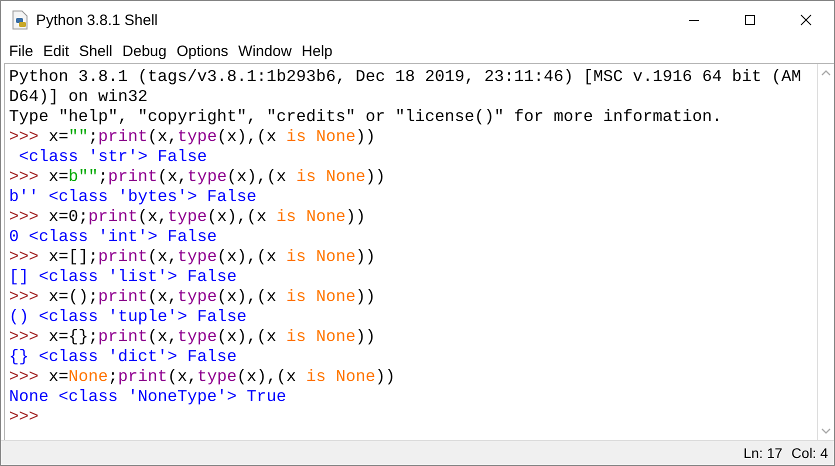 This screenshot has width=835, height=466. What do you see at coordinates (123, 277) in the screenshot?
I see `shell-line: [] <class 'list'> False` at bounding box center [123, 277].